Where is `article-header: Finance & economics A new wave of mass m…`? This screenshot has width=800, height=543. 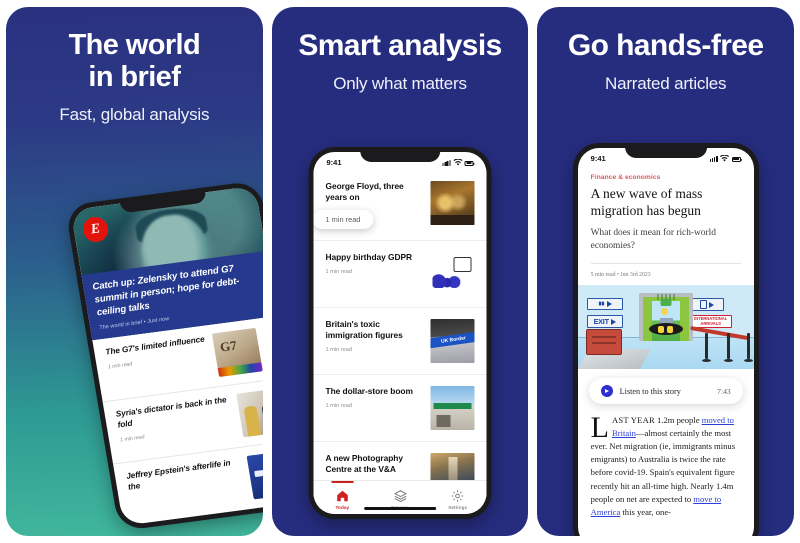 article-header: Finance & economics A new wave of mass m… is located at coordinates (666, 225).